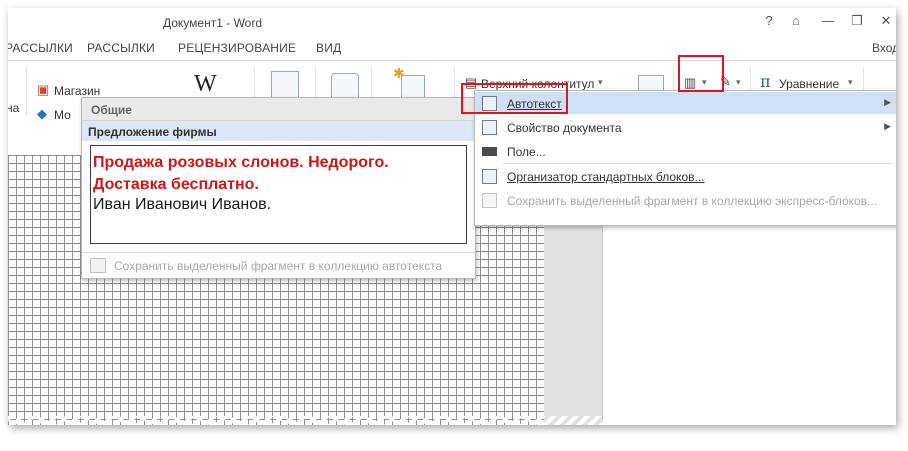 The width and height of the screenshot is (908, 451). What do you see at coordinates (452, 22) in the screenshot?
I see `title-bar: Документ1 - Word ? ⌂ — ❐ ✕` at bounding box center [452, 22].